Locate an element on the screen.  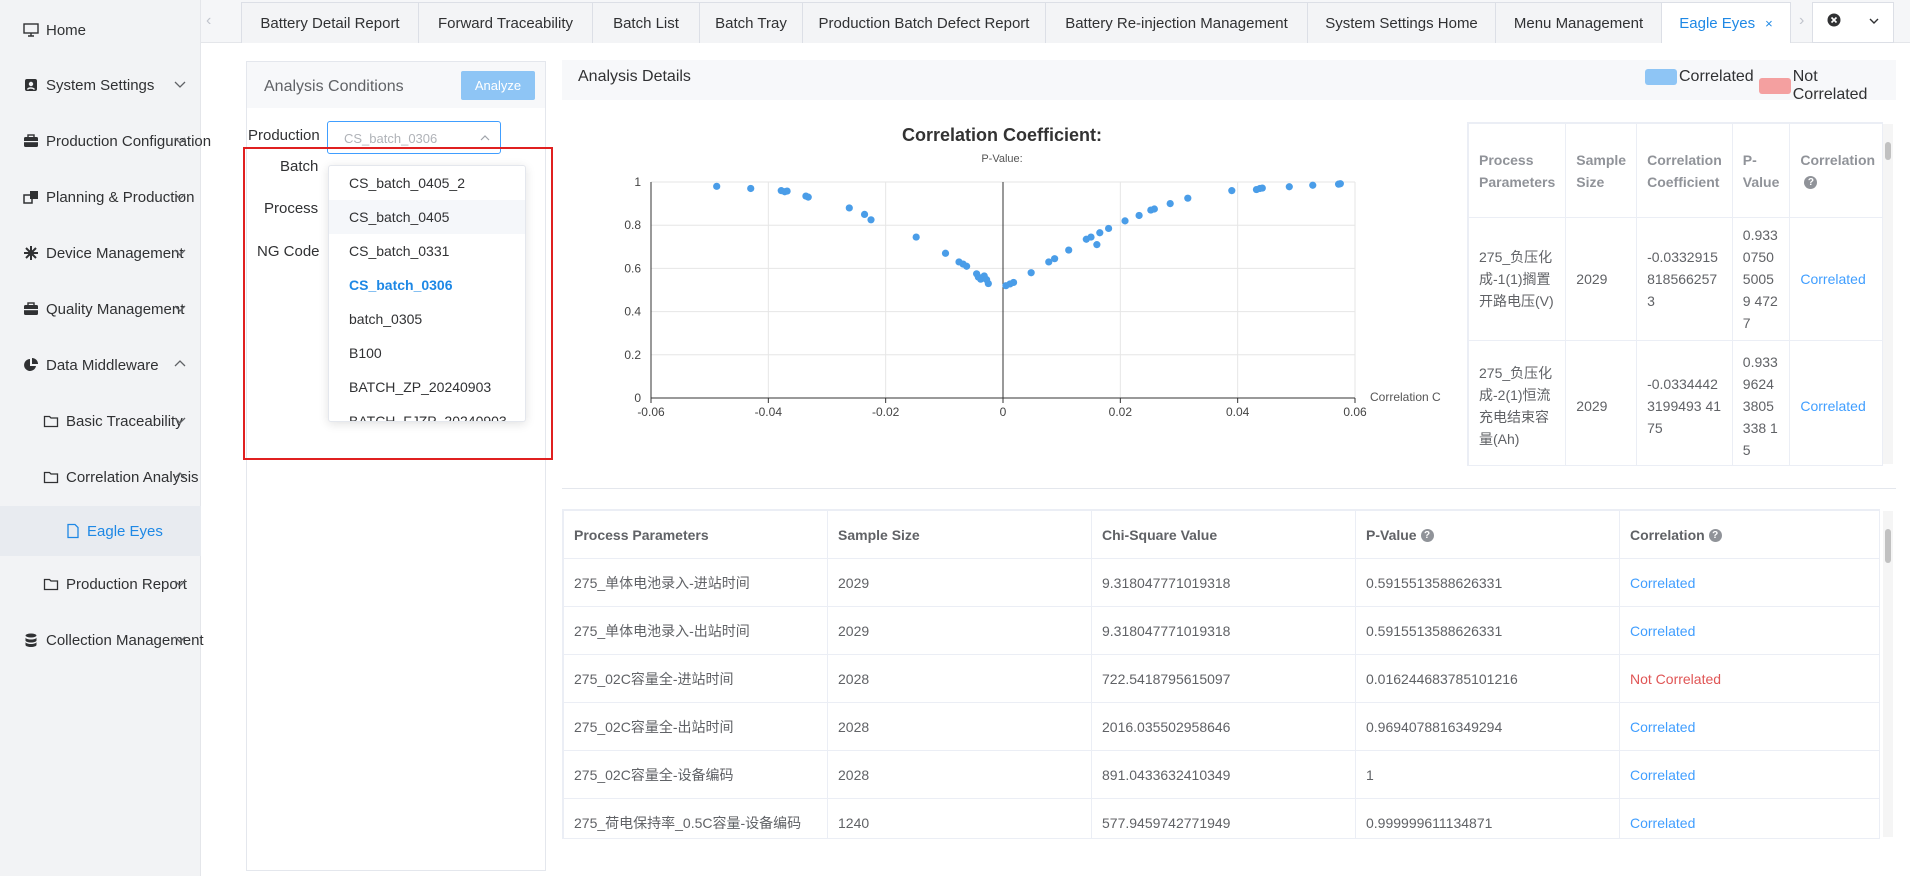
tab-eagle-eyes: Eagle Eyes × is located at coordinates (1726, 22).